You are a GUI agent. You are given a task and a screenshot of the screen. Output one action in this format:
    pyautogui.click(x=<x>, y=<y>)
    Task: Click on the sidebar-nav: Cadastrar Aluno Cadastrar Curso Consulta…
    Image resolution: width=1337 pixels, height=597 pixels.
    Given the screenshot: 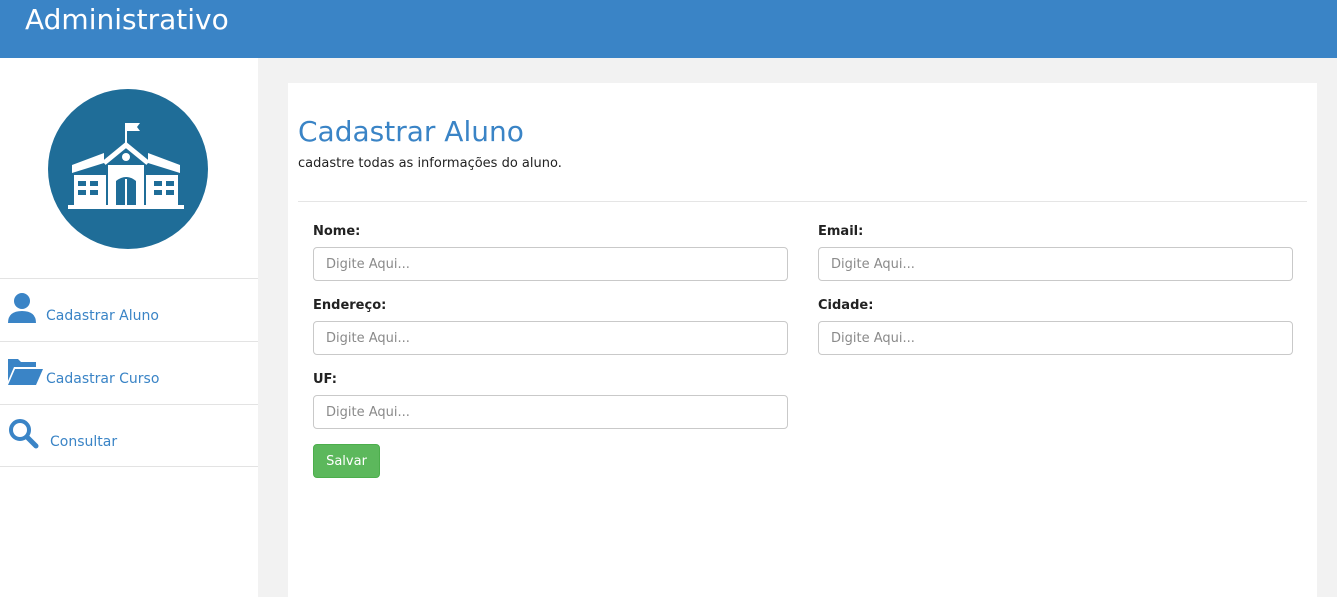 What is the action you would take?
    pyautogui.click(x=129, y=372)
    